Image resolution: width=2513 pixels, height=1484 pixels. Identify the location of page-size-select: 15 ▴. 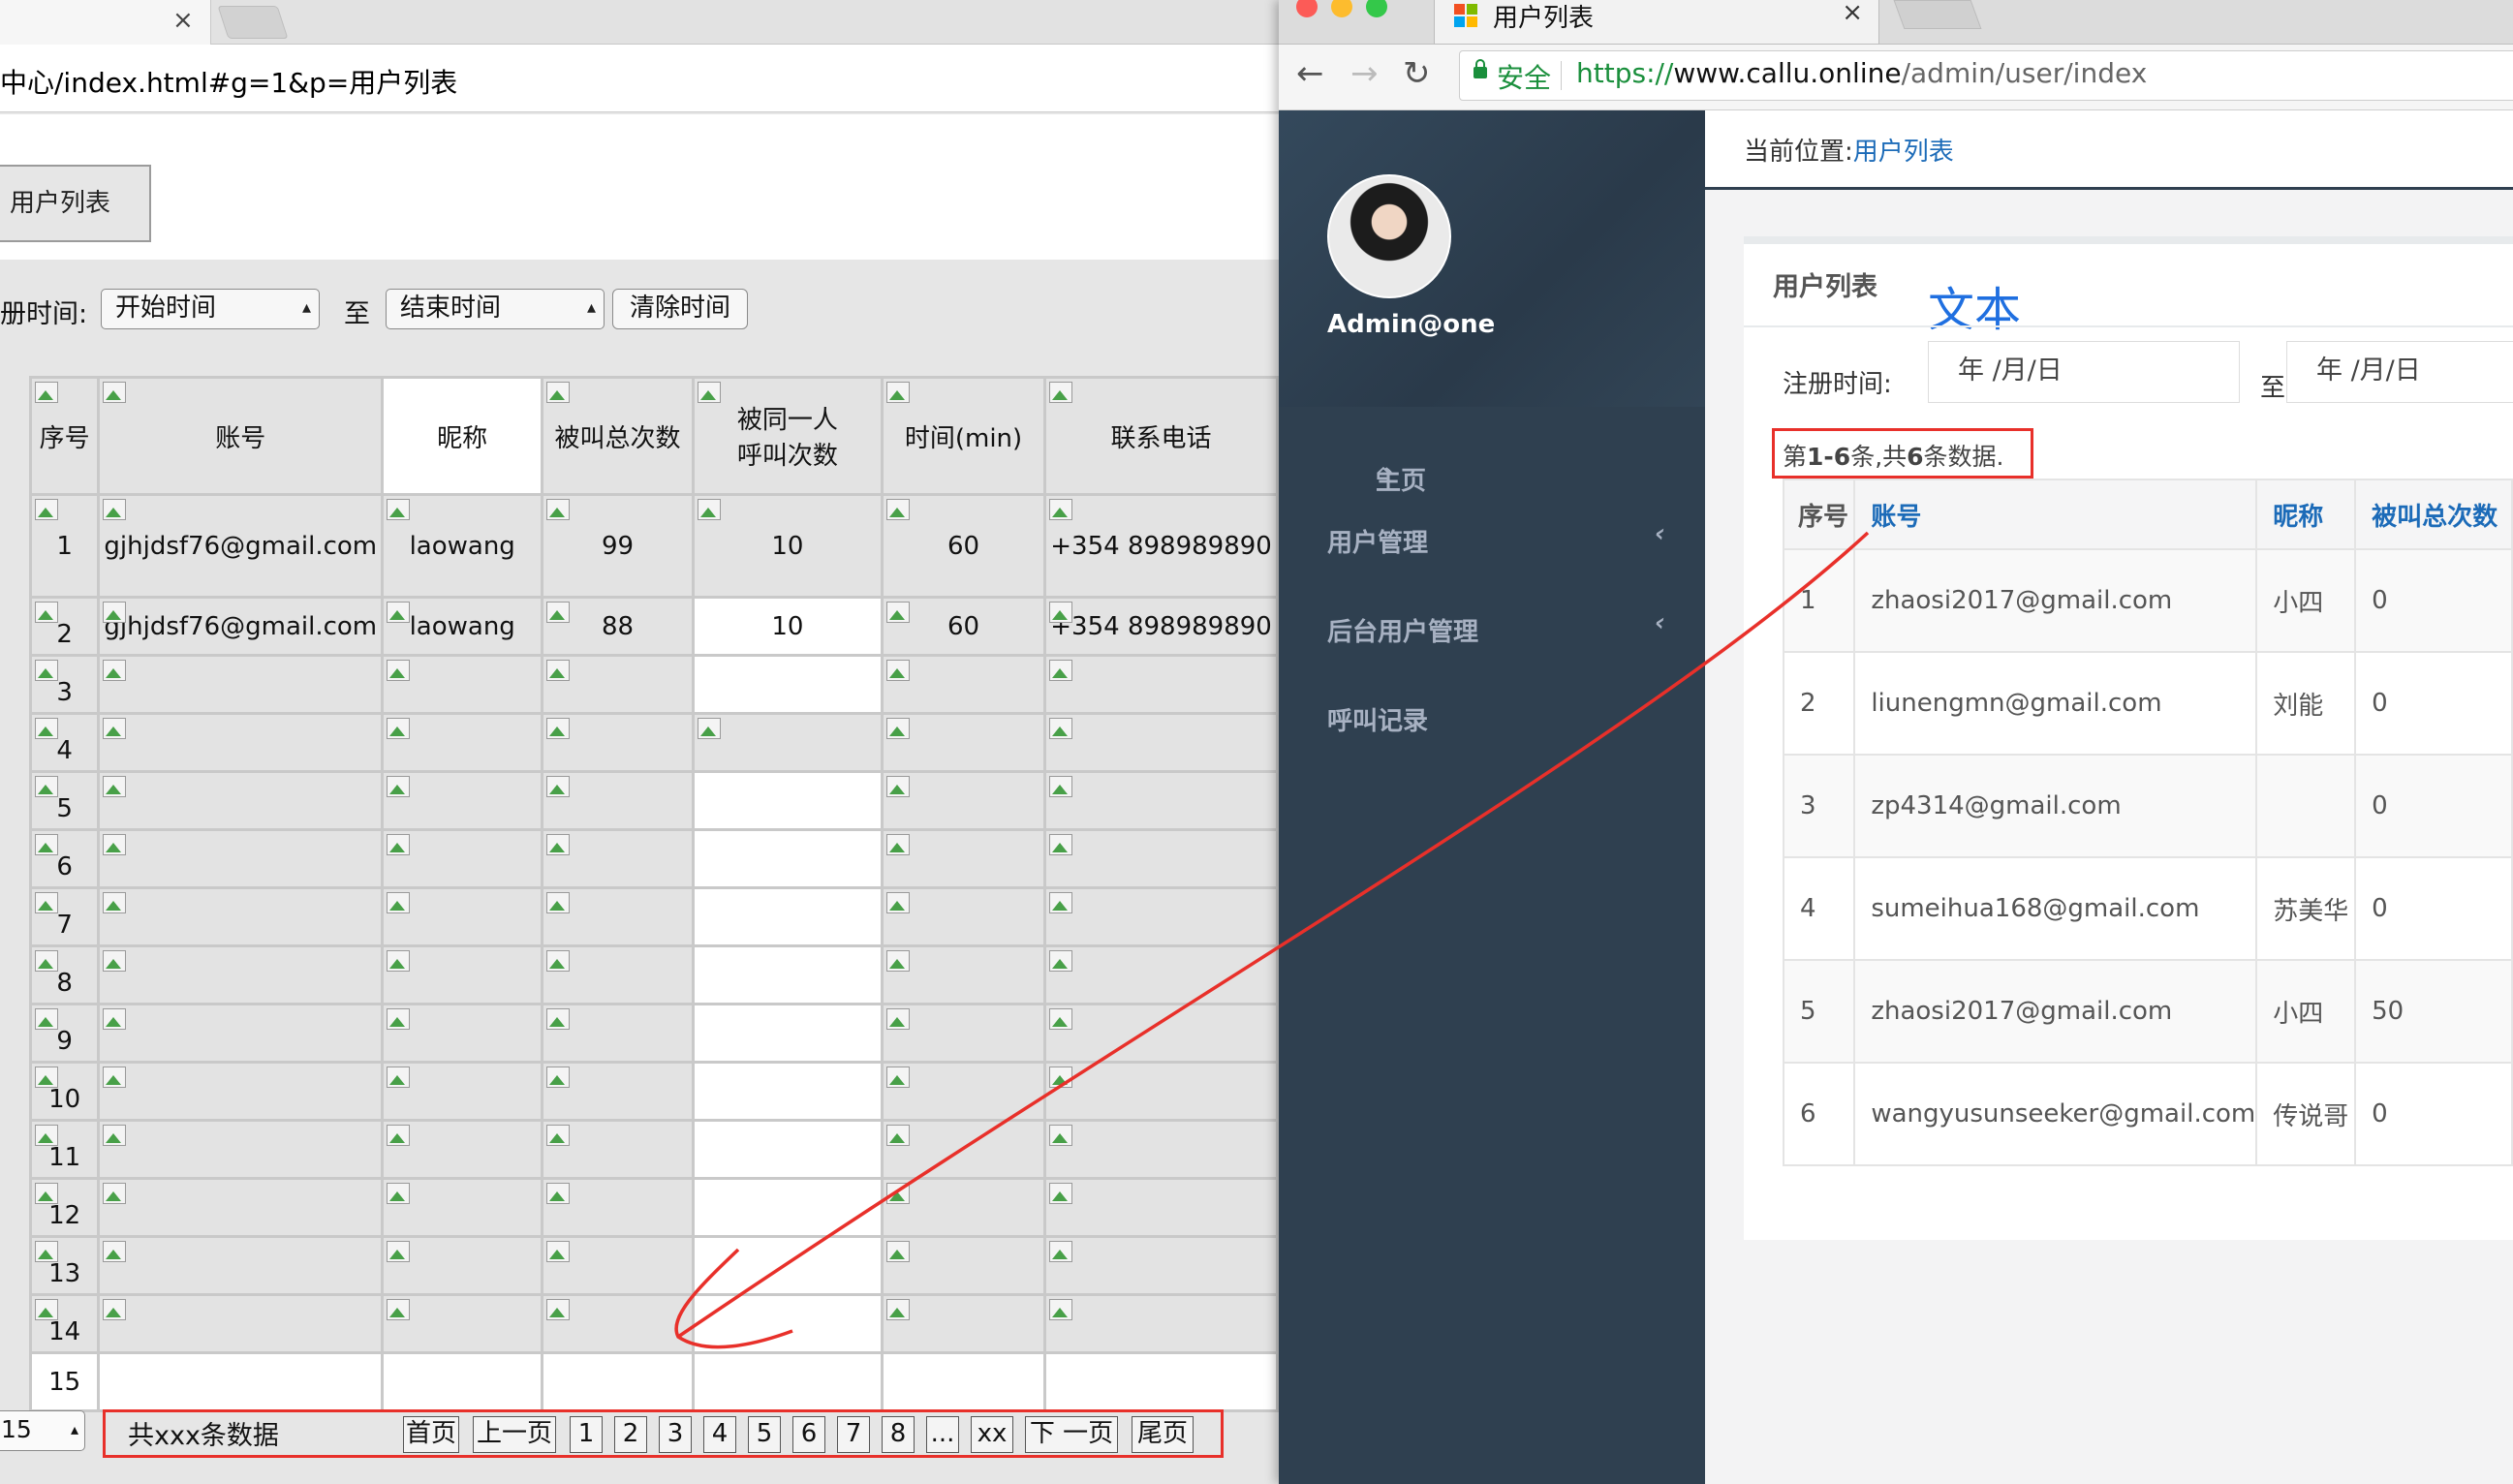
(42, 1430).